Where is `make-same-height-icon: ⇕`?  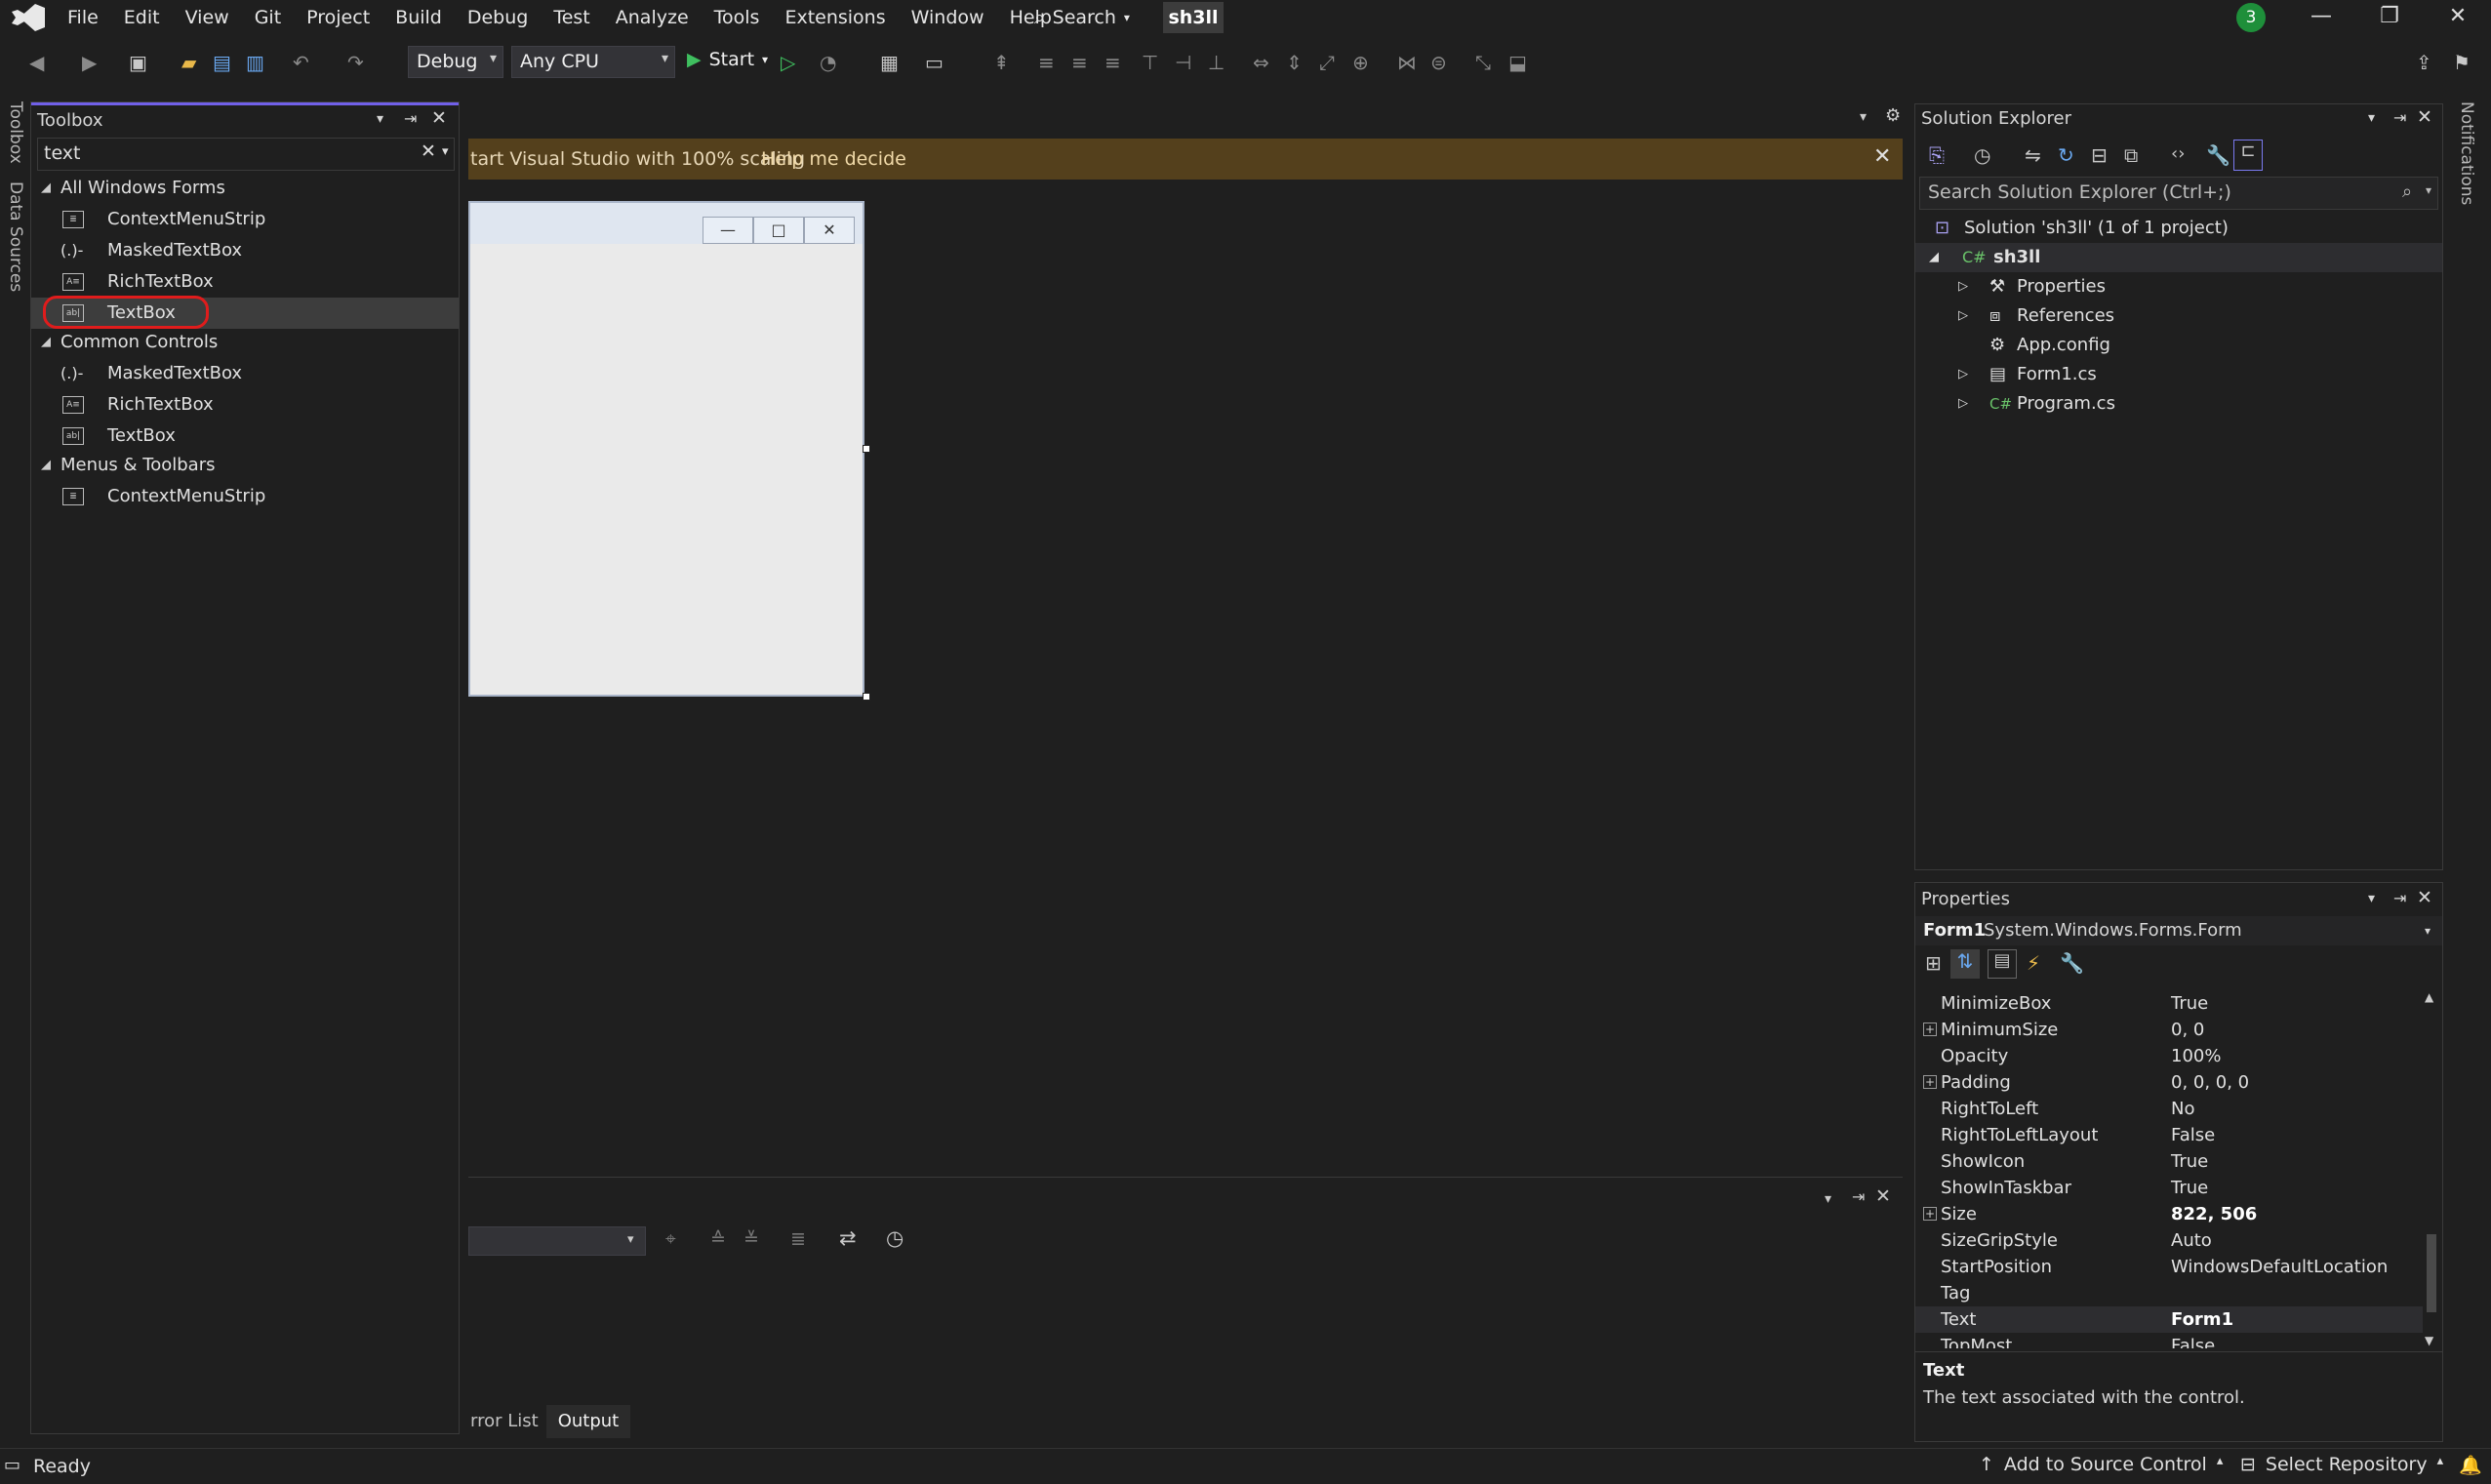 make-same-height-icon: ⇕ is located at coordinates (1294, 62).